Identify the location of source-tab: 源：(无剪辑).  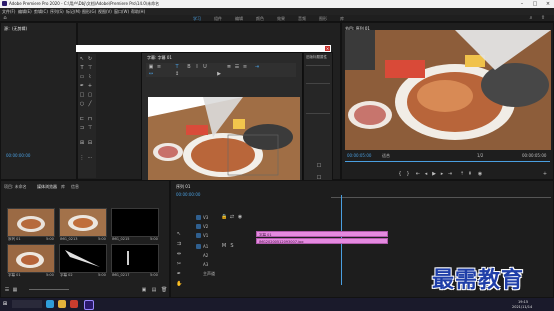
(15, 29).